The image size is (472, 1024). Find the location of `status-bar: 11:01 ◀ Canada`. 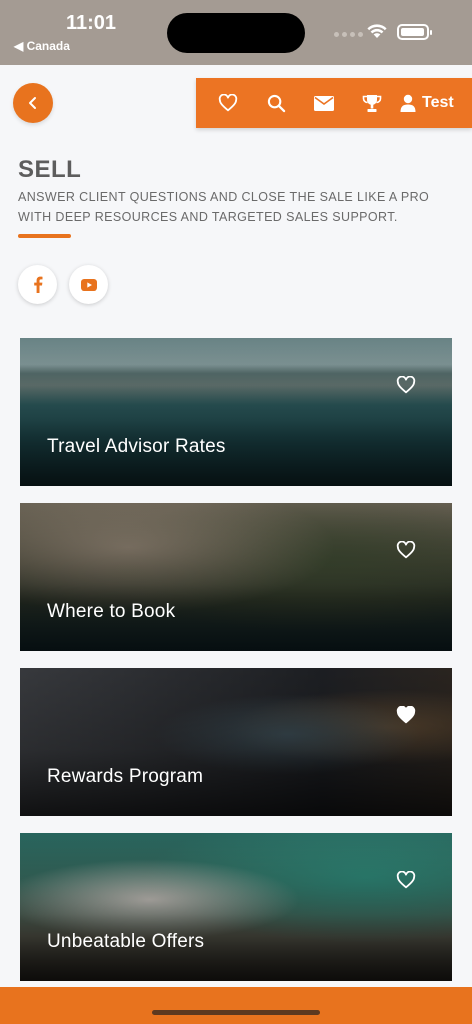

status-bar: 11:01 ◀ Canada is located at coordinates (236, 32).